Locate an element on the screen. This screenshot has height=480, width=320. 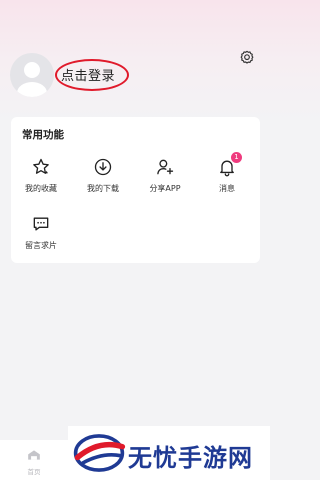
gear-icon is located at coordinates (247, 57).